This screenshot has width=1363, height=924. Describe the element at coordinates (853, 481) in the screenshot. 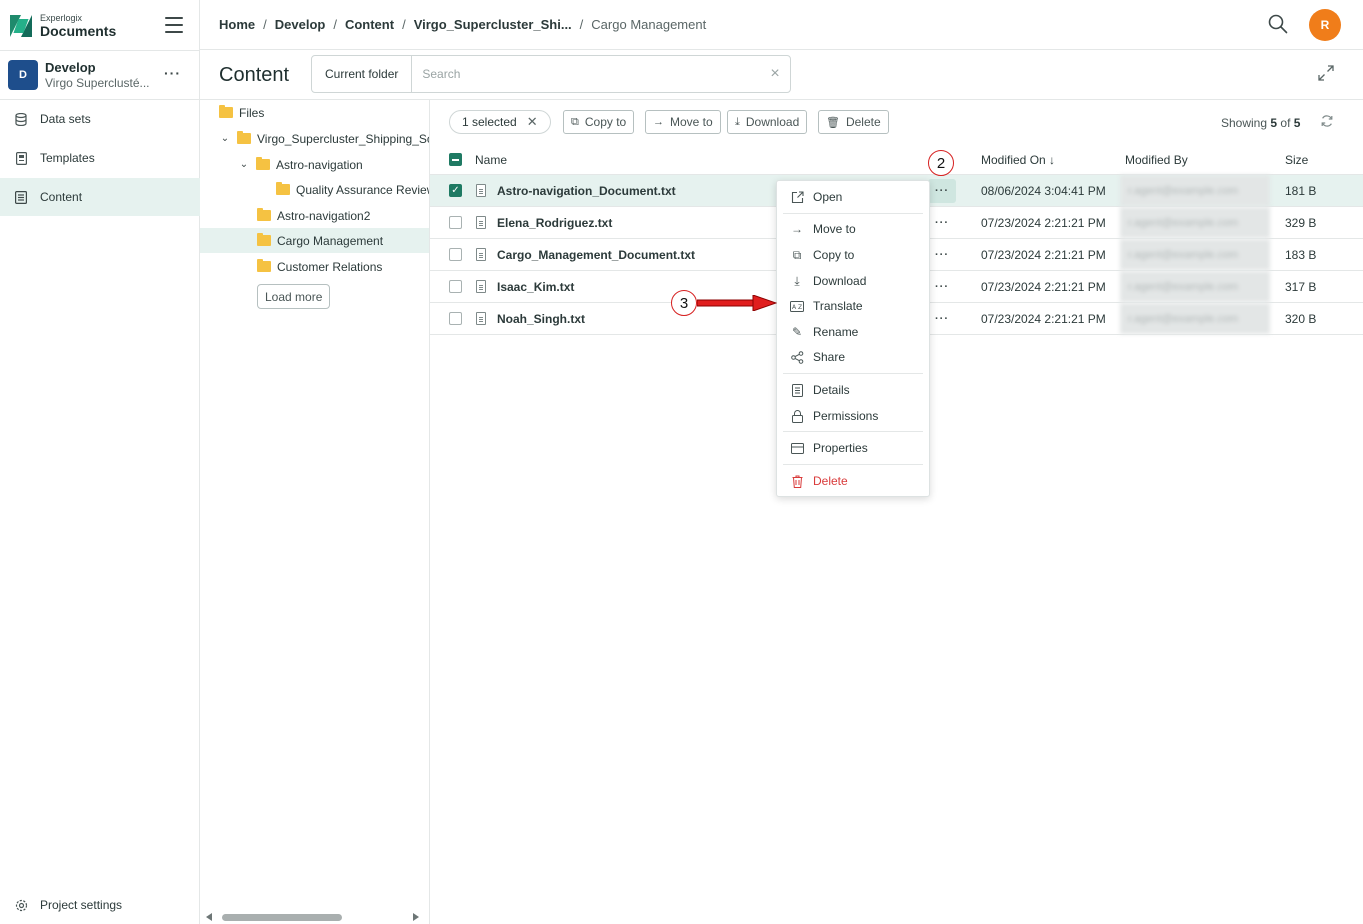

I see `menu-item-delete: Delete` at that location.